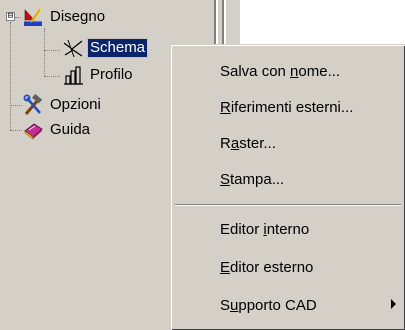 The height and width of the screenshot is (330, 405). What do you see at coordinates (73, 75) in the screenshot?
I see `profile-bars-icon` at bounding box center [73, 75].